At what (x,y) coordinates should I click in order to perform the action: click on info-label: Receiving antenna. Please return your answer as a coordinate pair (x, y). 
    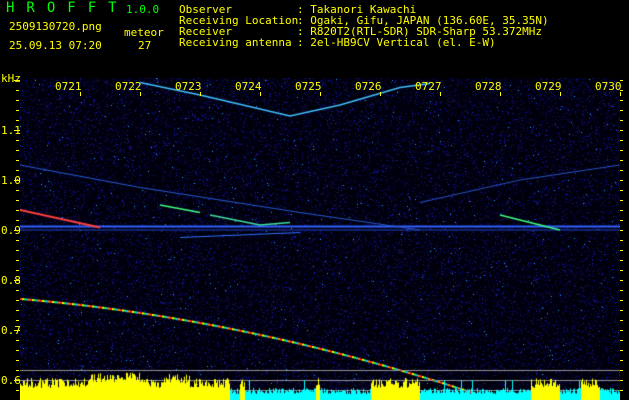
    Looking at the image, I should click on (235, 42).